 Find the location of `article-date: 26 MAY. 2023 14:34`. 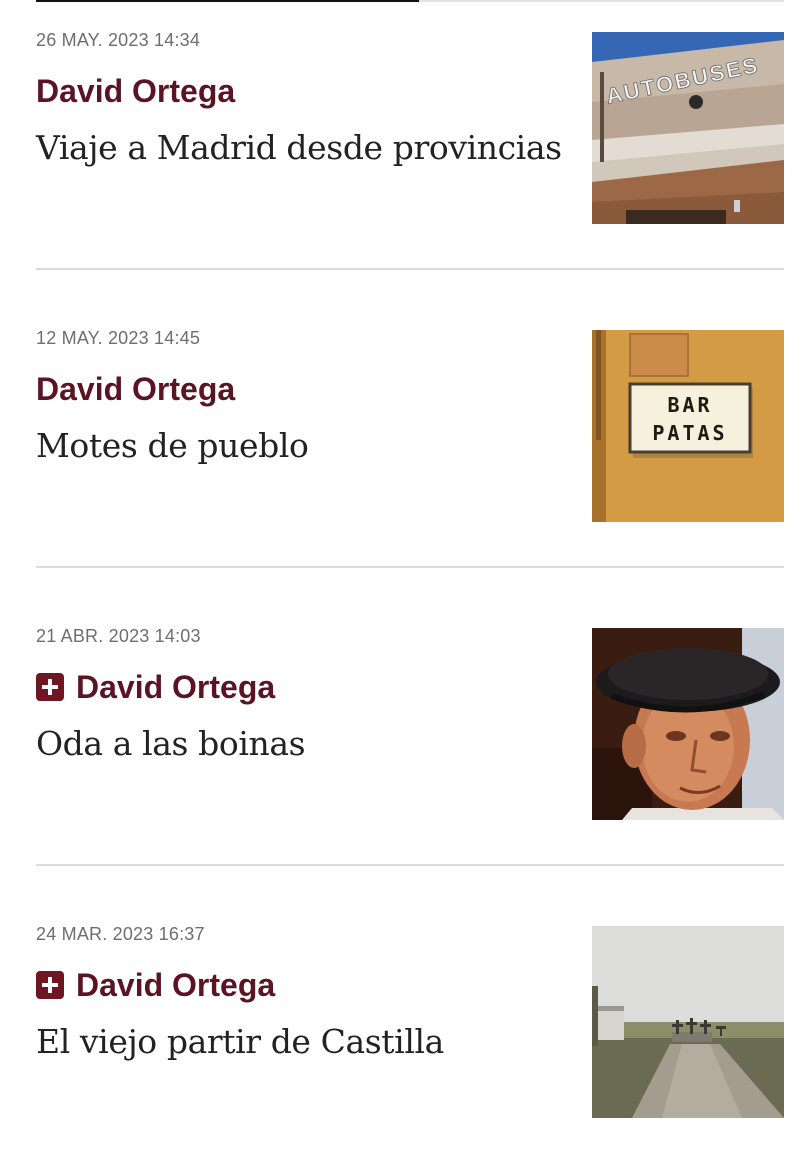

article-date: 26 MAY. 2023 14:34 is located at coordinates (118, 40).